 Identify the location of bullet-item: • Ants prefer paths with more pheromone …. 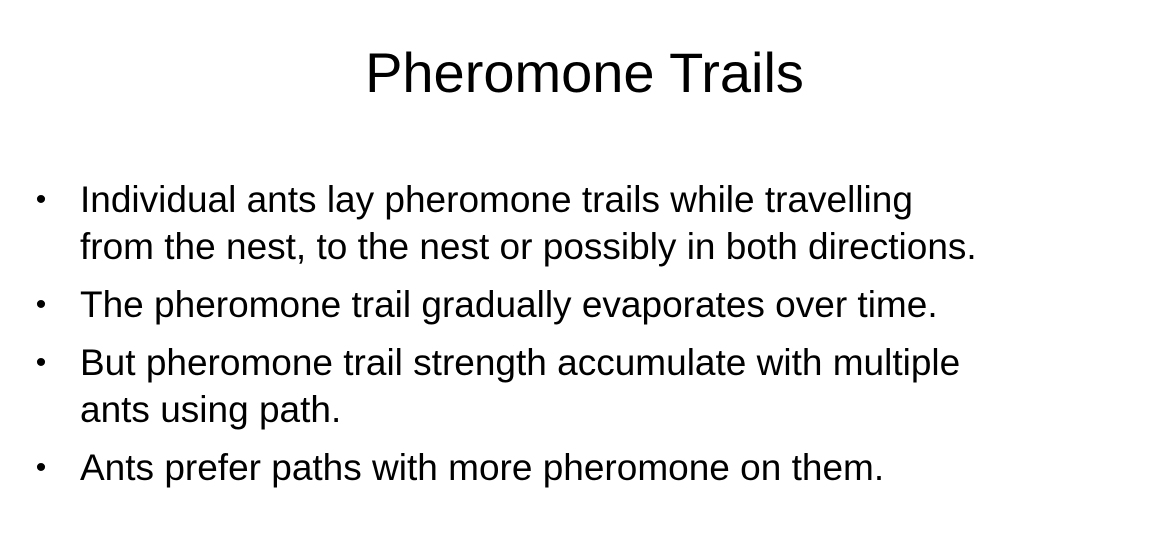
(595, 467).